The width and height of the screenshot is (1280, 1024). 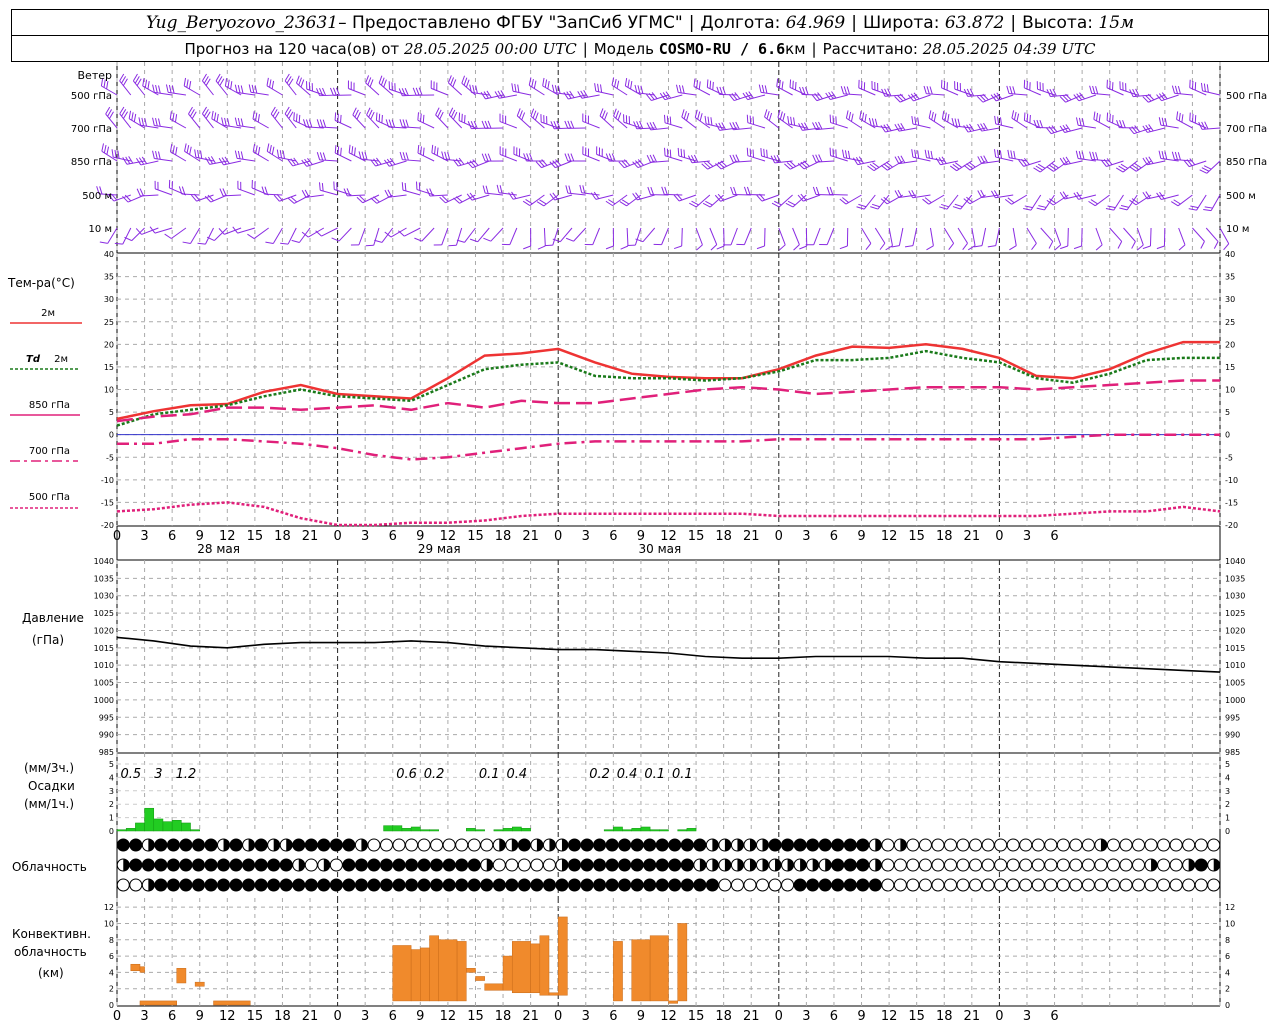 What do you see at coordinates (1231, 480) in the screenshot?
I see `temp-ytick-right: -10` at bounding box center [1231, 480].